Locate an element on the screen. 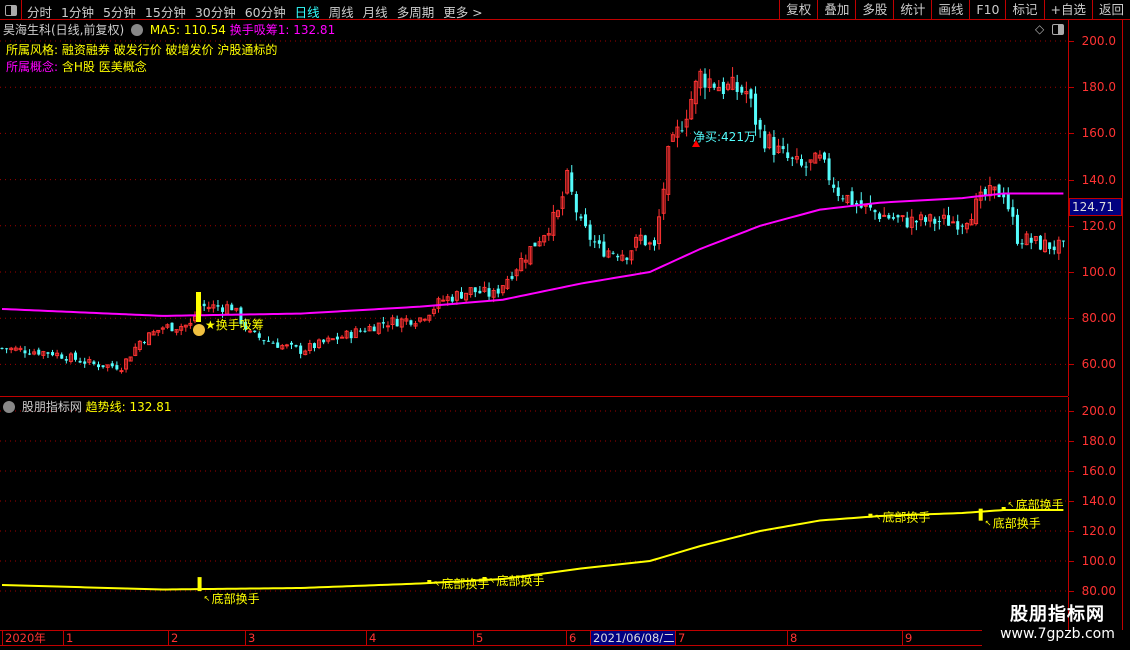 The width and height of the screenshot is (1130, 650). time-label: 7 is located at coordinates (680, 638).